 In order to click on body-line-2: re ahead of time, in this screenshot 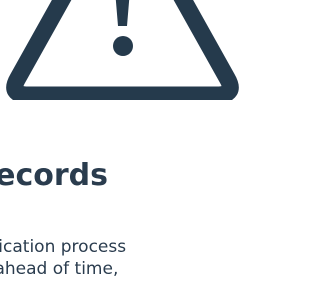, I will do `click(59, 269)`.